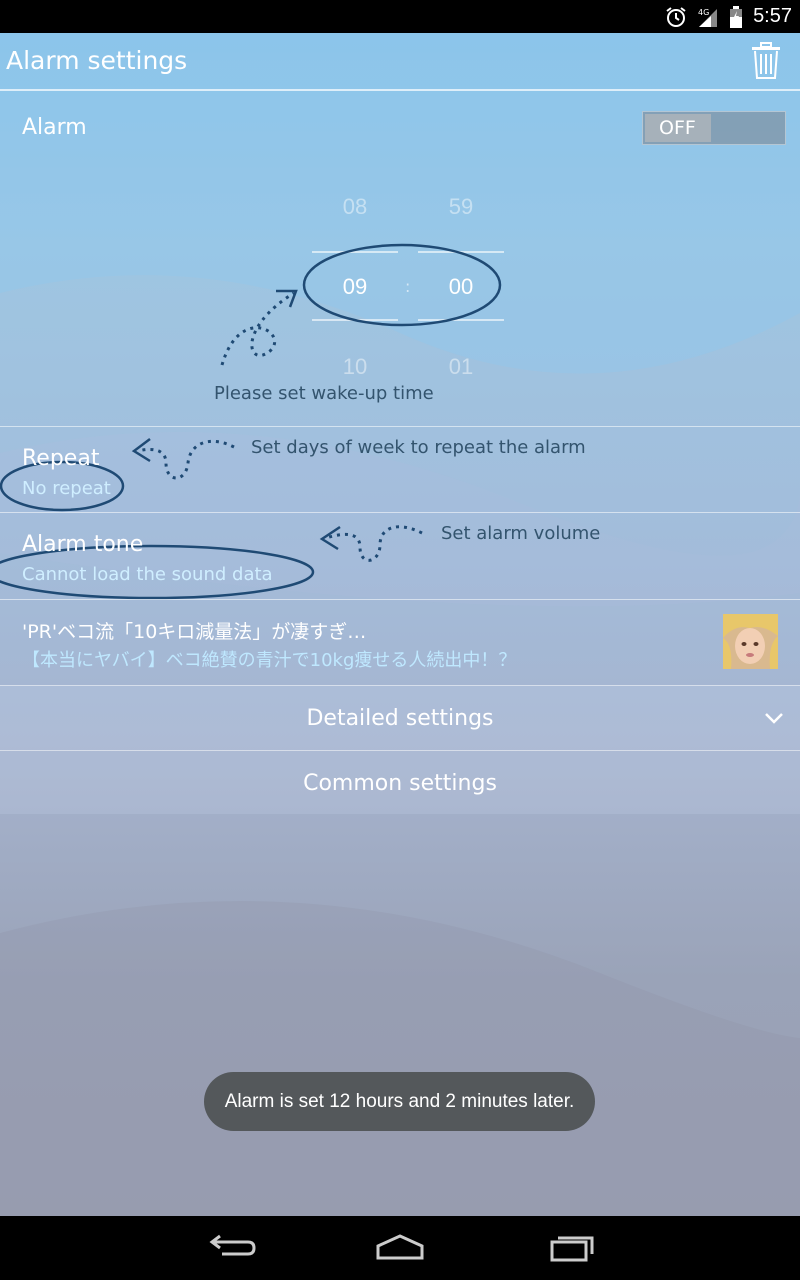 The height and width of the screenshot is (1280, 800). What do you see at coordinates (750, 641) in the screenshot?
I see `ad-thumbnail` at bounding box center [750, 641].